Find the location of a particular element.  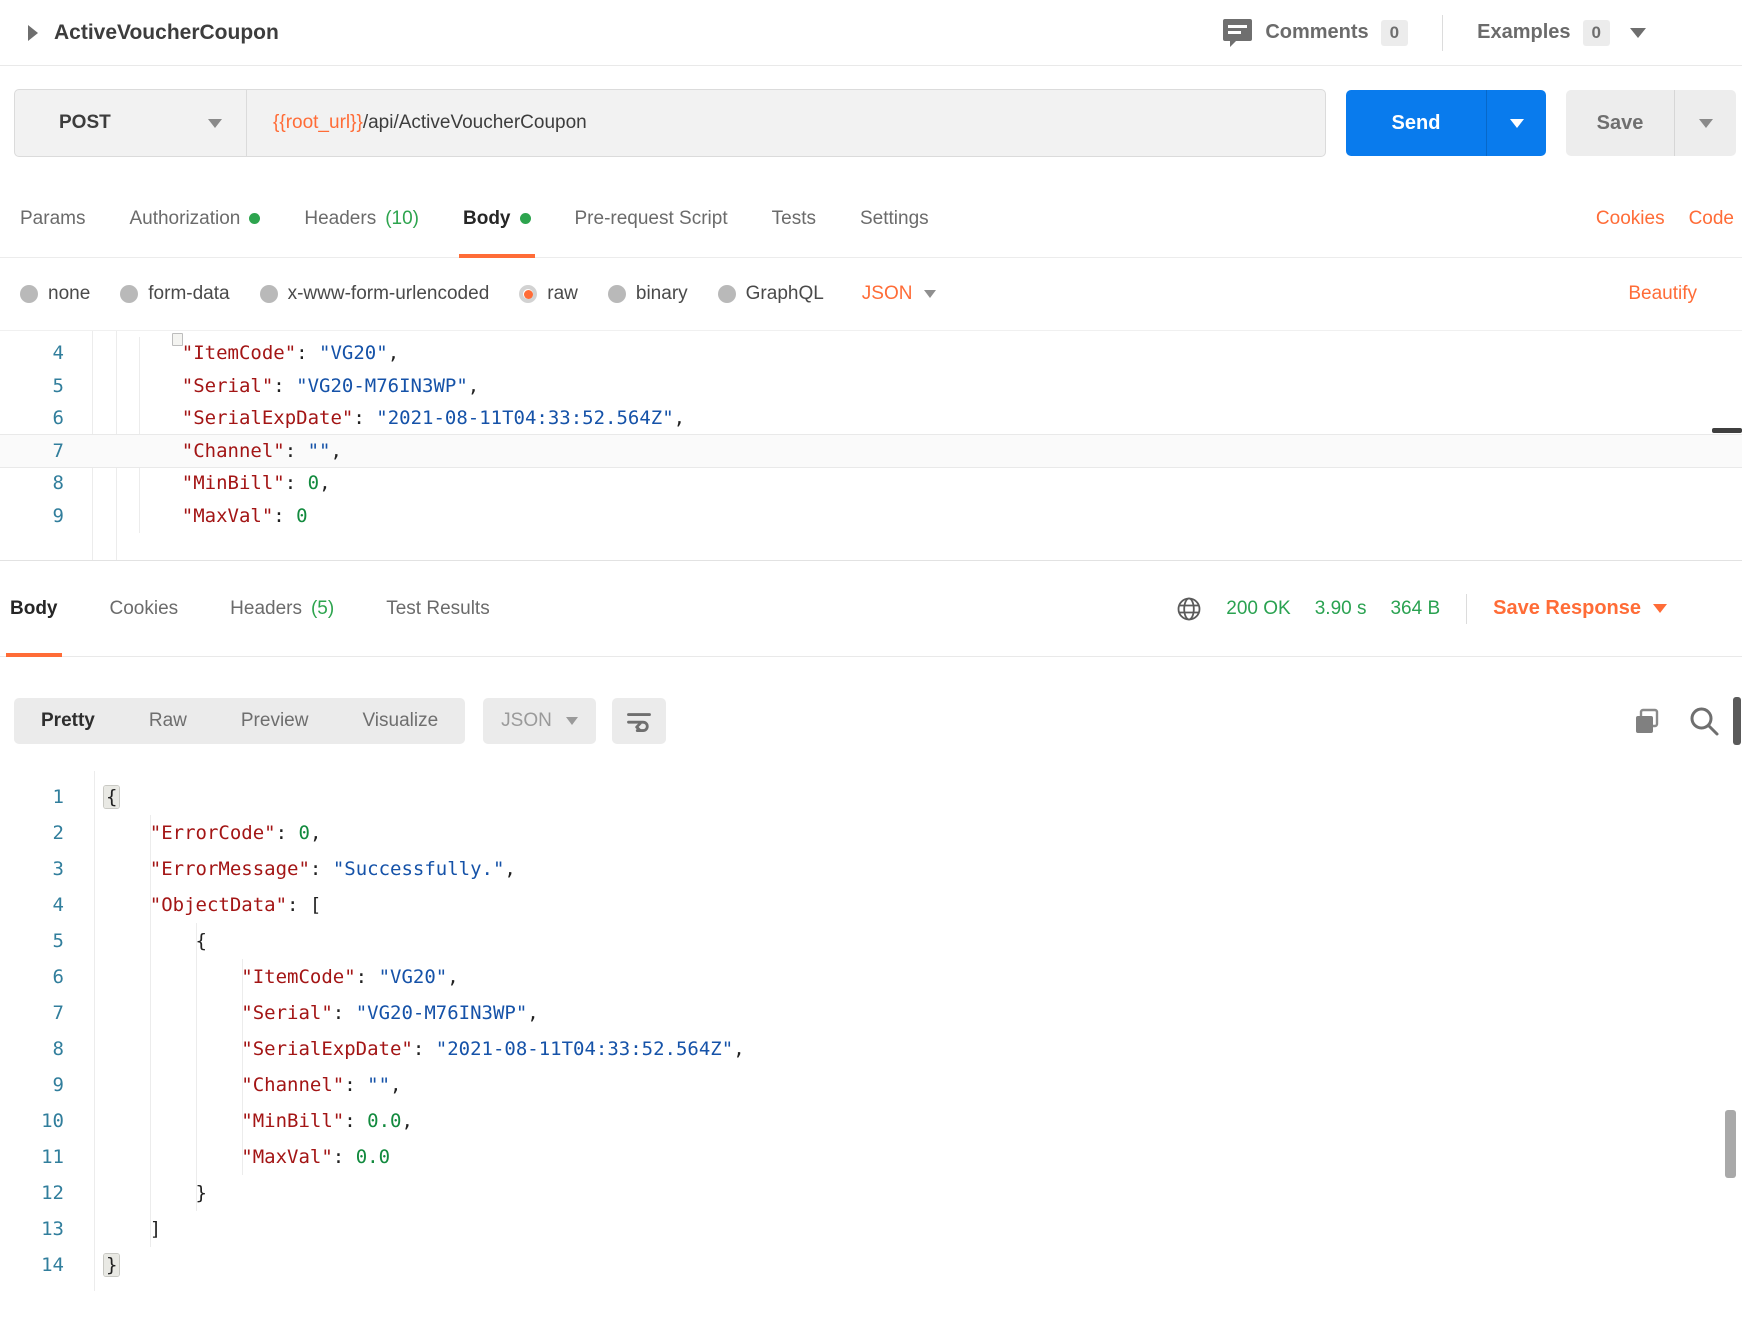

method-select: POST is located at coordinates (131, 123).